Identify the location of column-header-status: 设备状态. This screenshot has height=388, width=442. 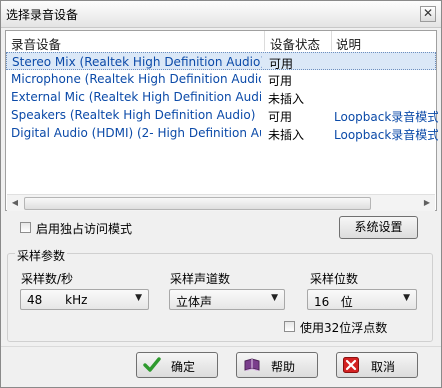
(295, 43).